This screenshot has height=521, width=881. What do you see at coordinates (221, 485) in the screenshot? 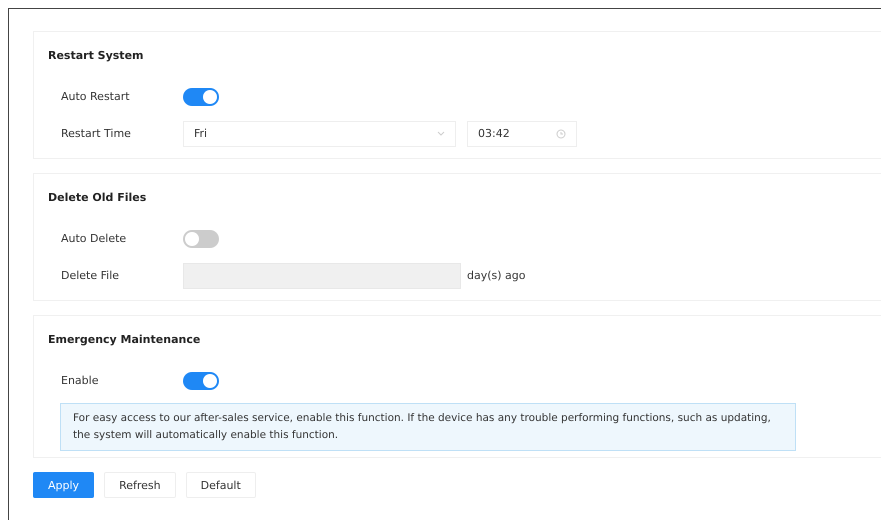
I see `action-button: Default` at bounding box center [221, 485].